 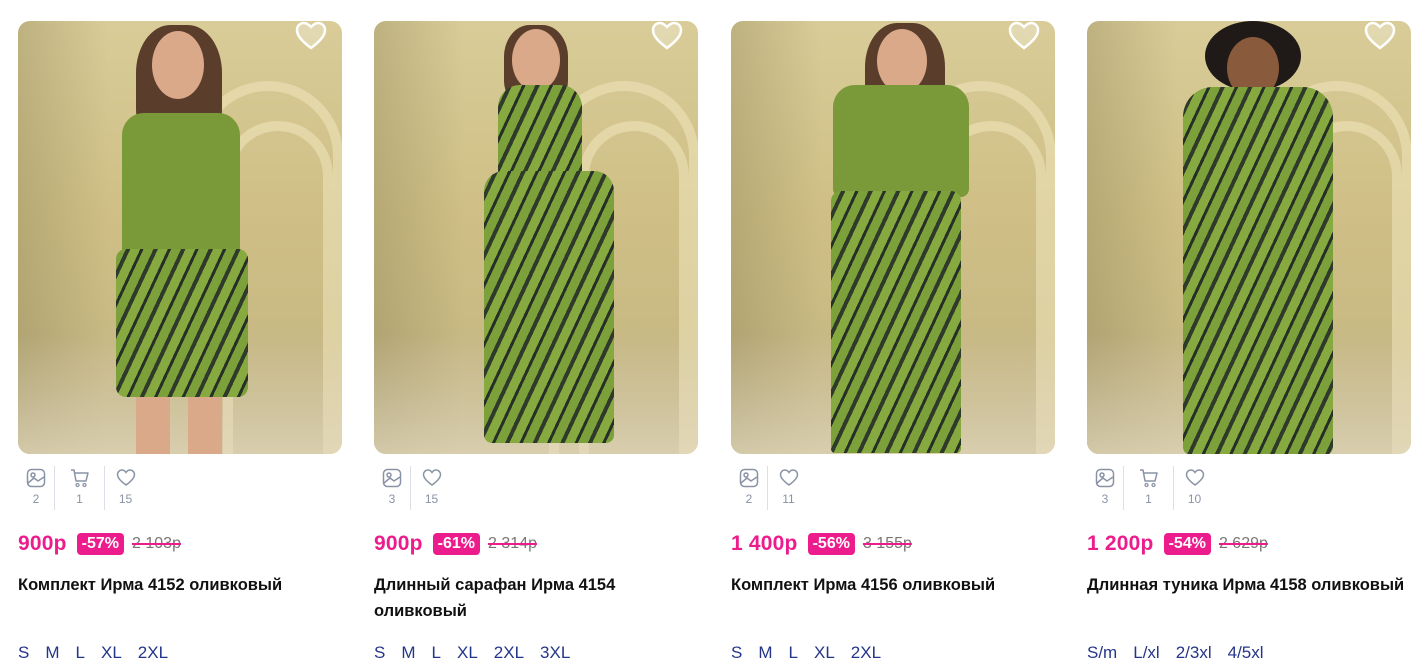 I want to click on price-row: 1 400р -56% 3 155р, so click(x=821, y=544).